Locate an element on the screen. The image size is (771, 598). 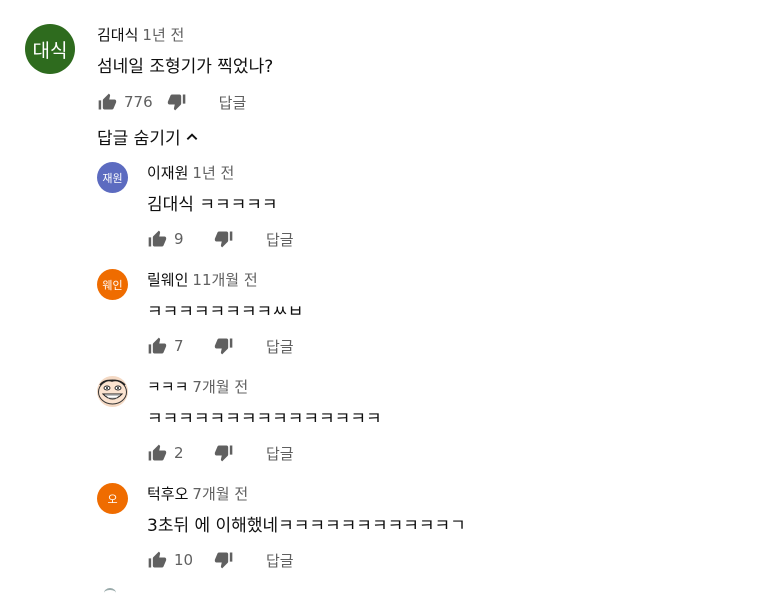
reply-header: 릴웨인 11개월 전 is located at coordinates (202, 279).